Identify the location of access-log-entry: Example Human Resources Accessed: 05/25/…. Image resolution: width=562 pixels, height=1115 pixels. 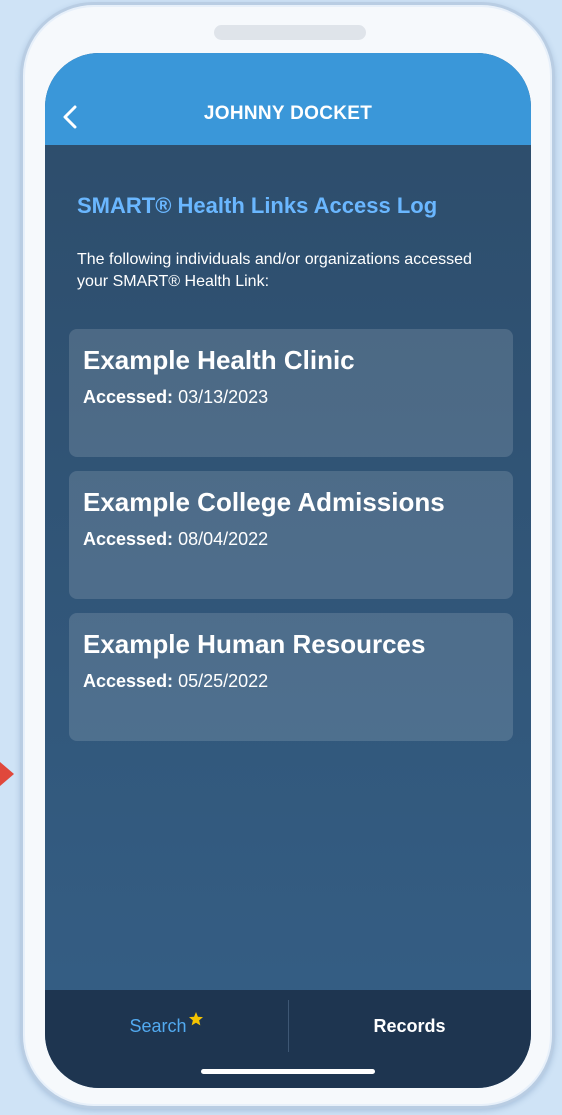
(291, 677).